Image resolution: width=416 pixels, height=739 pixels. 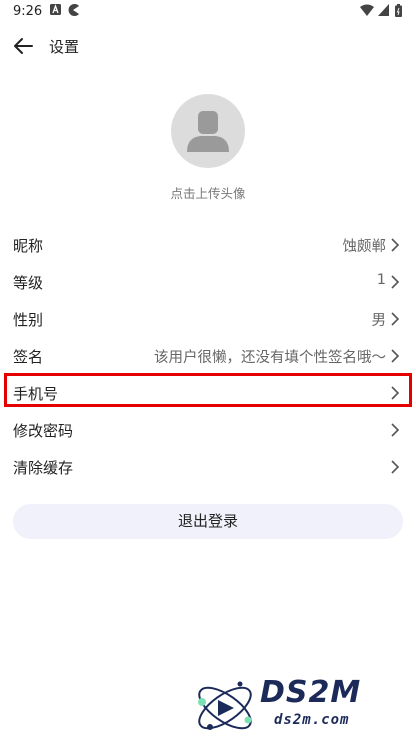 I want to click on avatar, so click(x=208, y=131).